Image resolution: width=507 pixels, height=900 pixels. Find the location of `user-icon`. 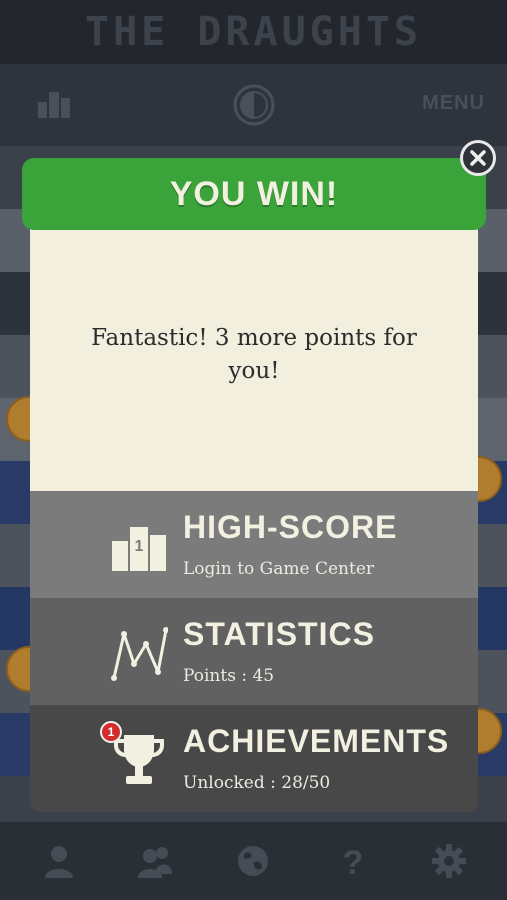

user-icon is located at coordinates (59, 861).